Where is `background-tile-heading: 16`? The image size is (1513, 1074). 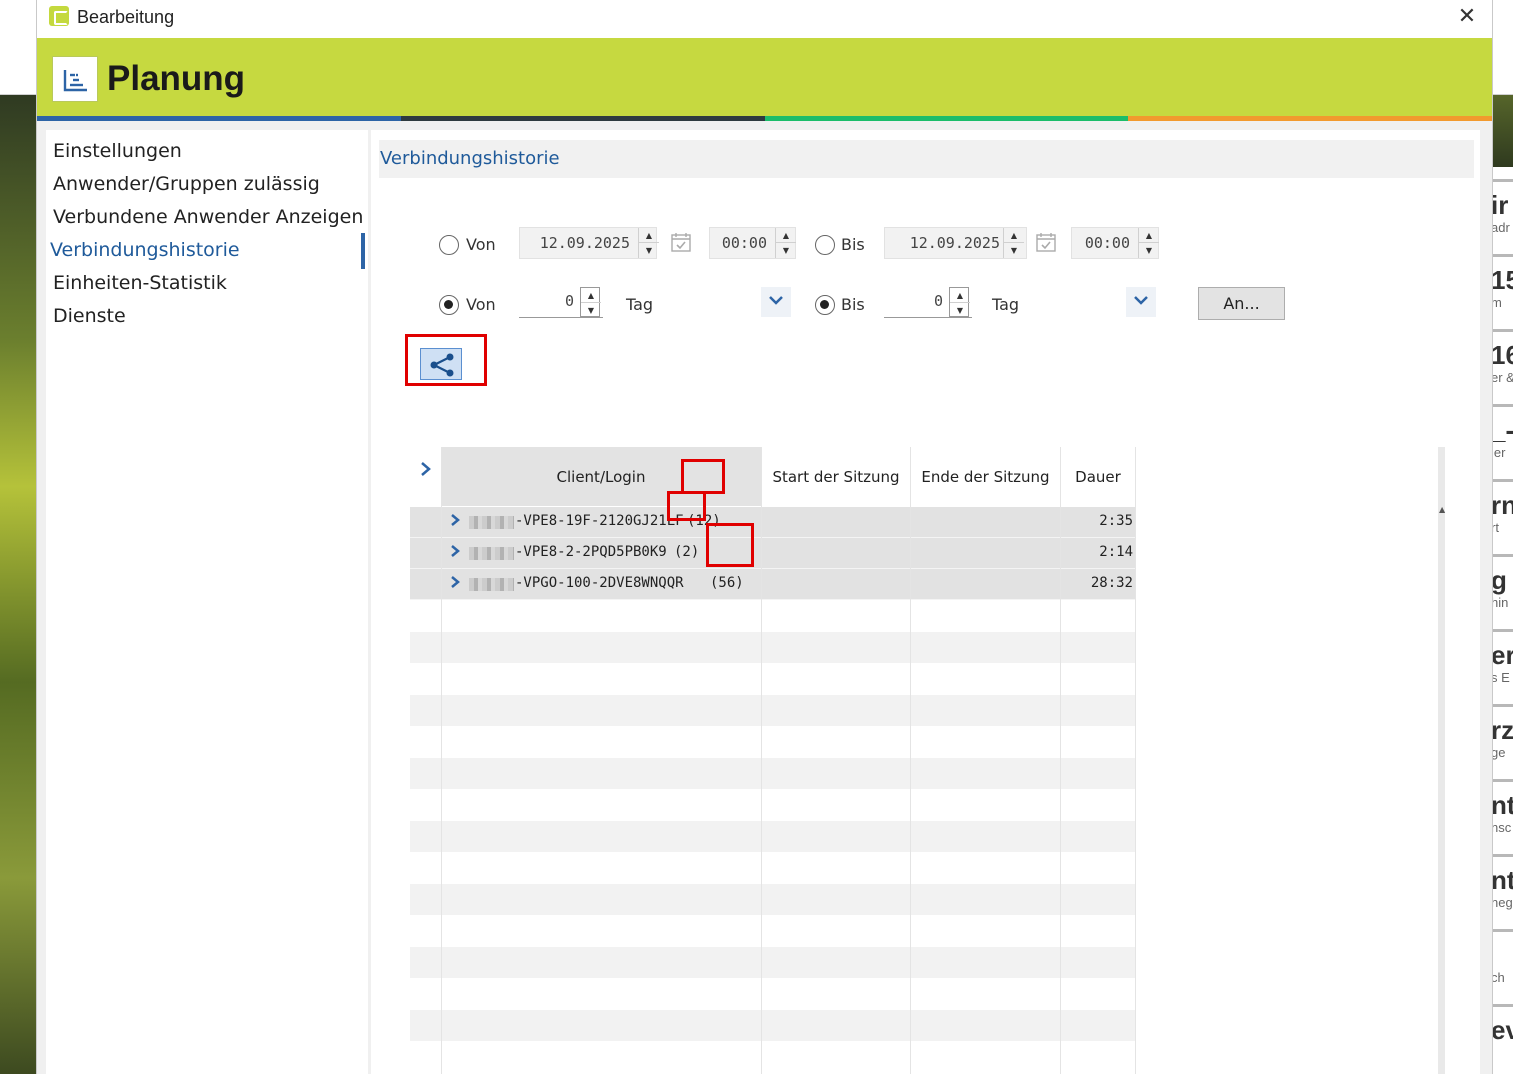 background-tile-heading: 16 is located at coordinates (1503, 355).